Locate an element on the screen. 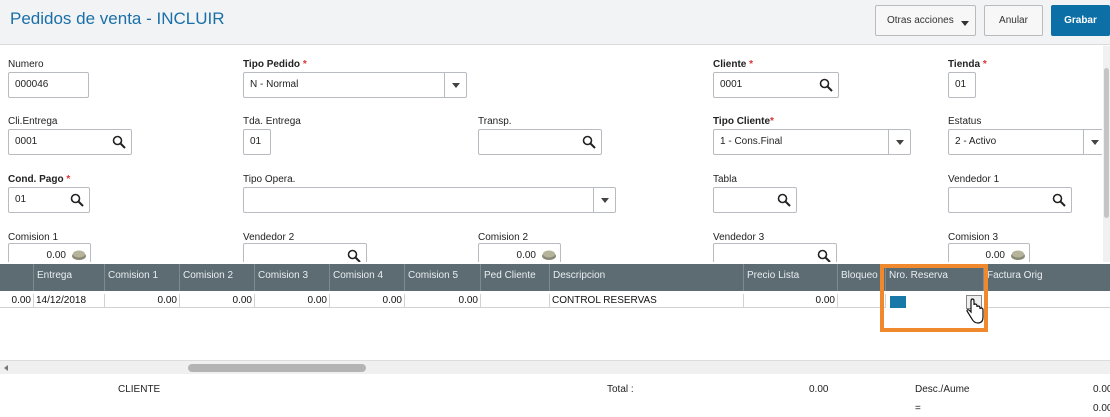 The width and height of the screenshot is (1110, 417). tipo-pedido-label-text: Tipo Pedido is located at coordinates (272, 64).